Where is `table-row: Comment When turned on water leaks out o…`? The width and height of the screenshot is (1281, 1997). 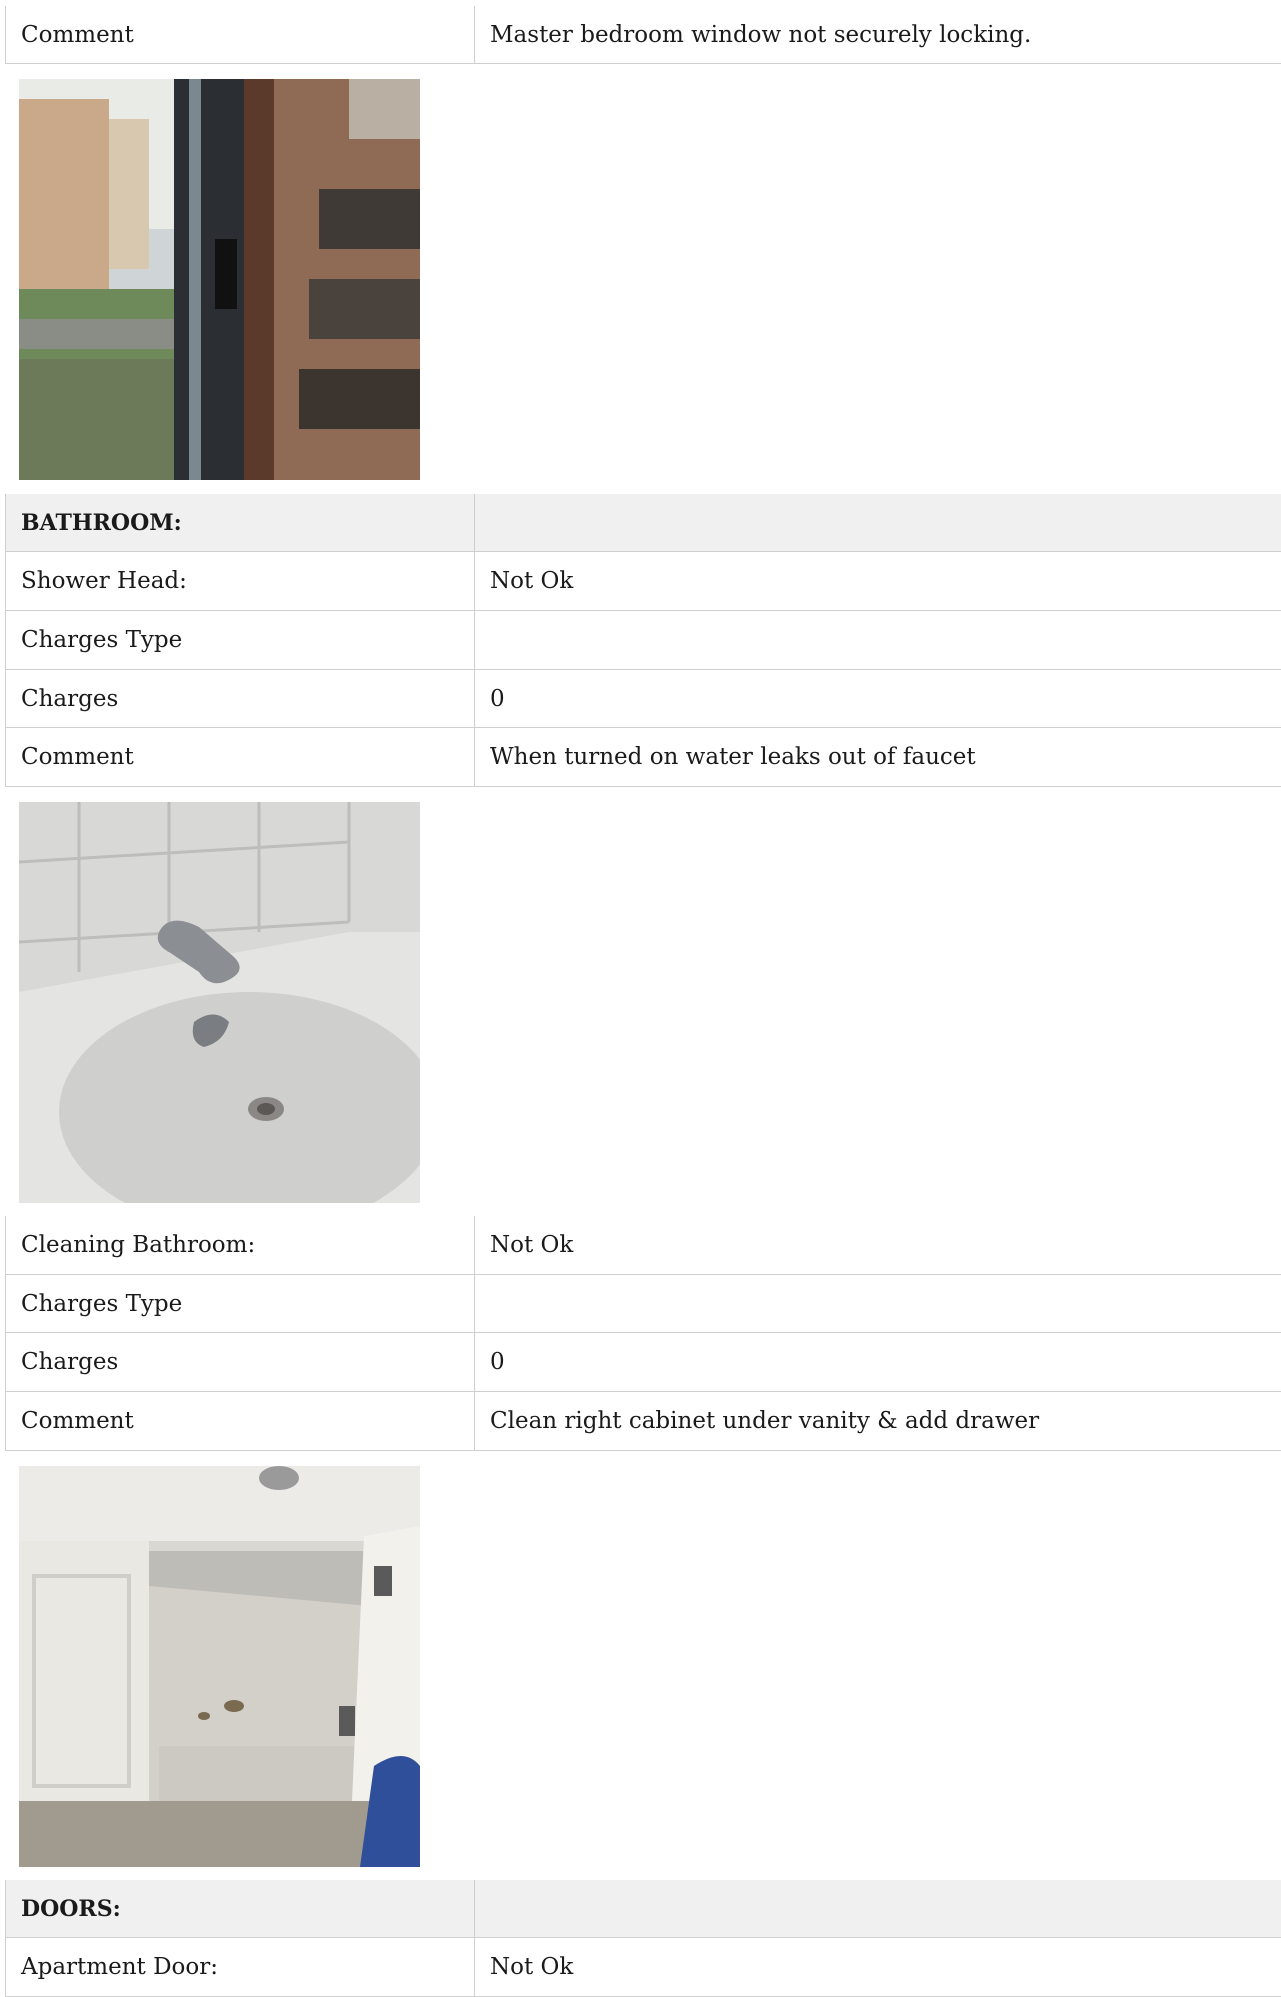 table-row: Comment When turned on water leaks out o… is located at coordinates (643, 757).